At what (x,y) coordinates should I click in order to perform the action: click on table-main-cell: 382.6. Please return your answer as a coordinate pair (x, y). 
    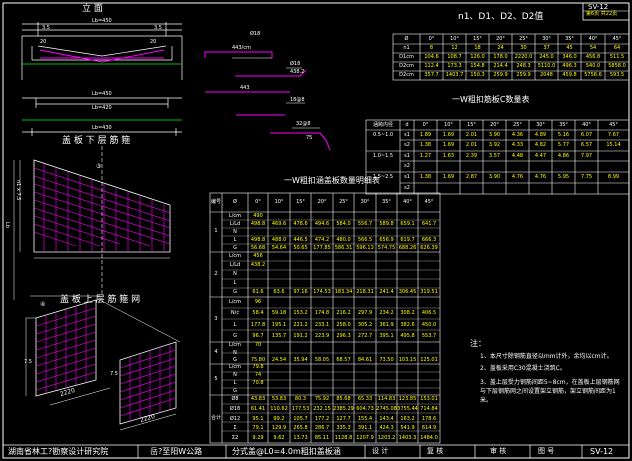
    Looking at the image, I should click on (407, 324).